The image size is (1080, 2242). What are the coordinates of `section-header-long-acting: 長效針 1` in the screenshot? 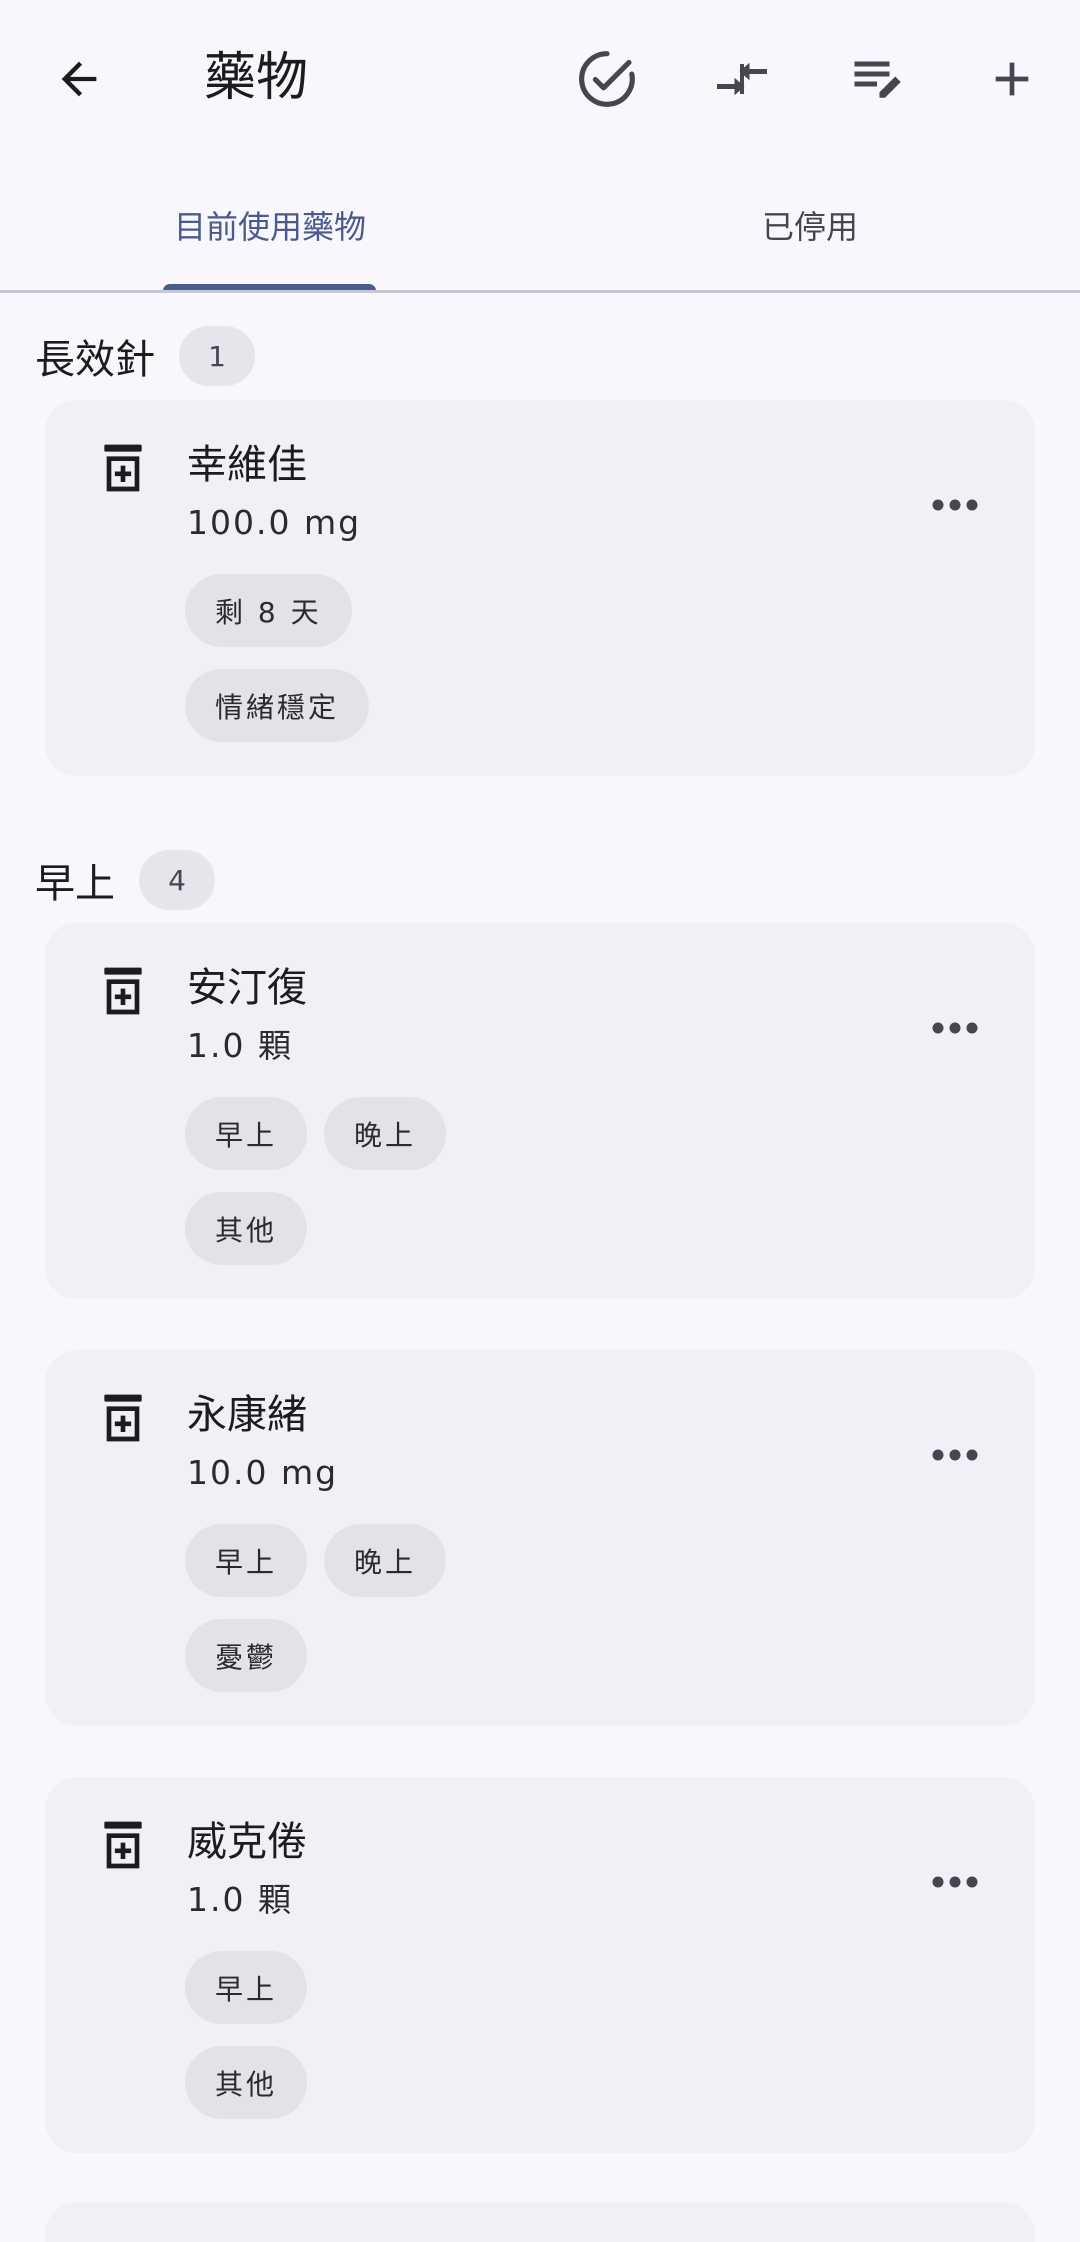 It's located at (145, 356).